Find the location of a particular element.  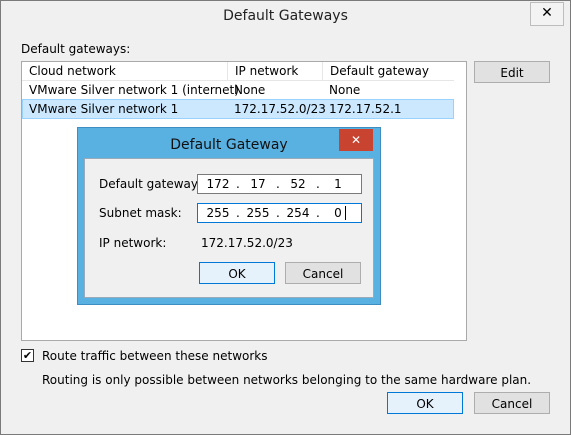

gateway-octet-4: 1 is located at coordinates (338, 184).